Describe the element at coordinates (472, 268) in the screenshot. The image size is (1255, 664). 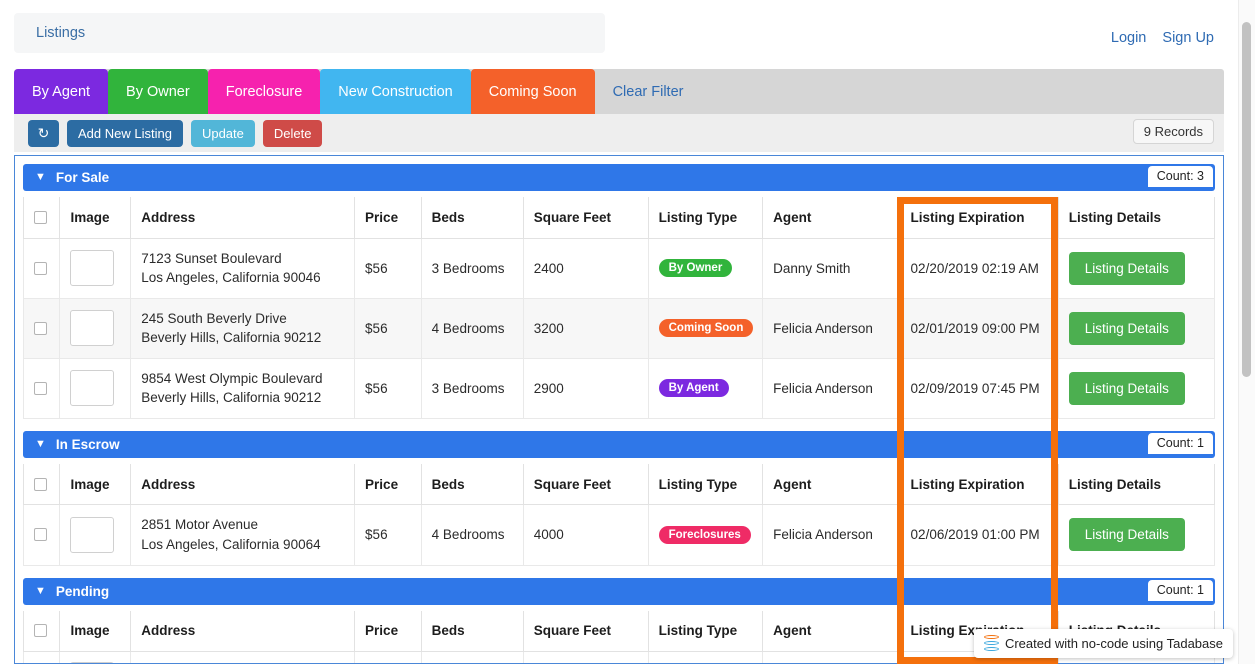
I see `row-beds-cell: 3 Bedrooms` at that location.